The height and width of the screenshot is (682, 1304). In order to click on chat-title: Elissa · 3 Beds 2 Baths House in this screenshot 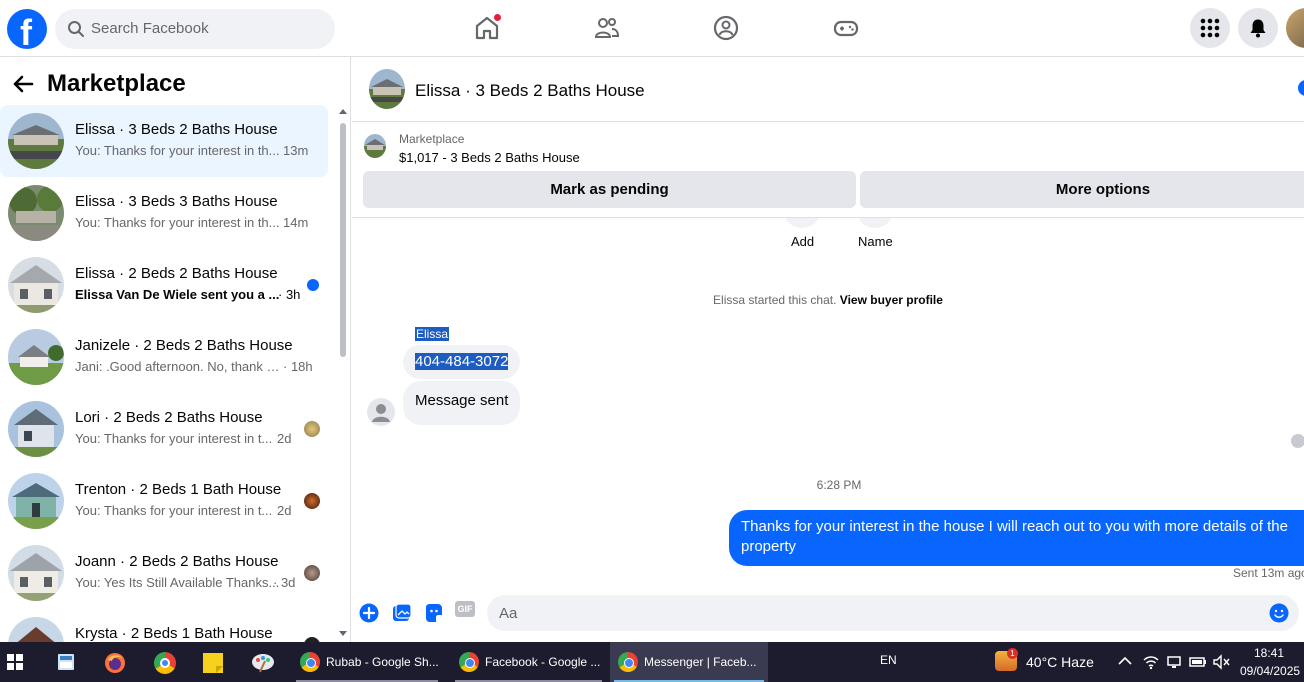, I will do `click(530, 91)`.